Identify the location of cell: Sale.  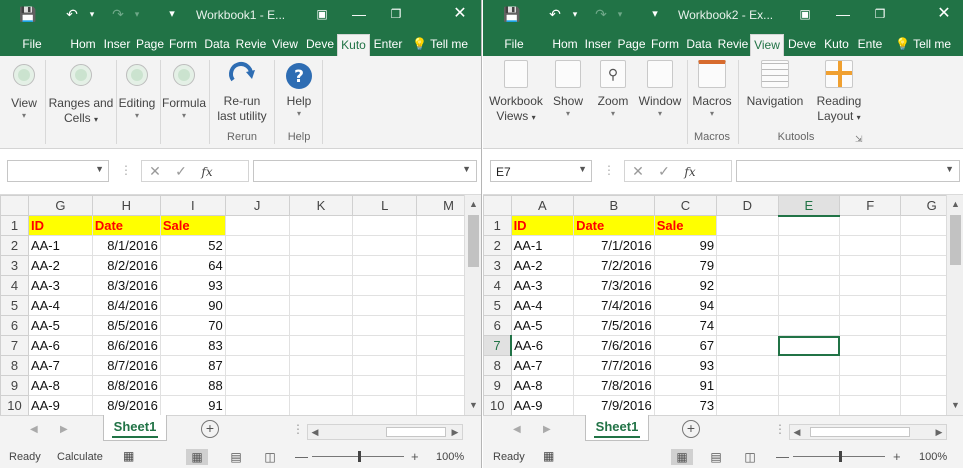
(192, 225).